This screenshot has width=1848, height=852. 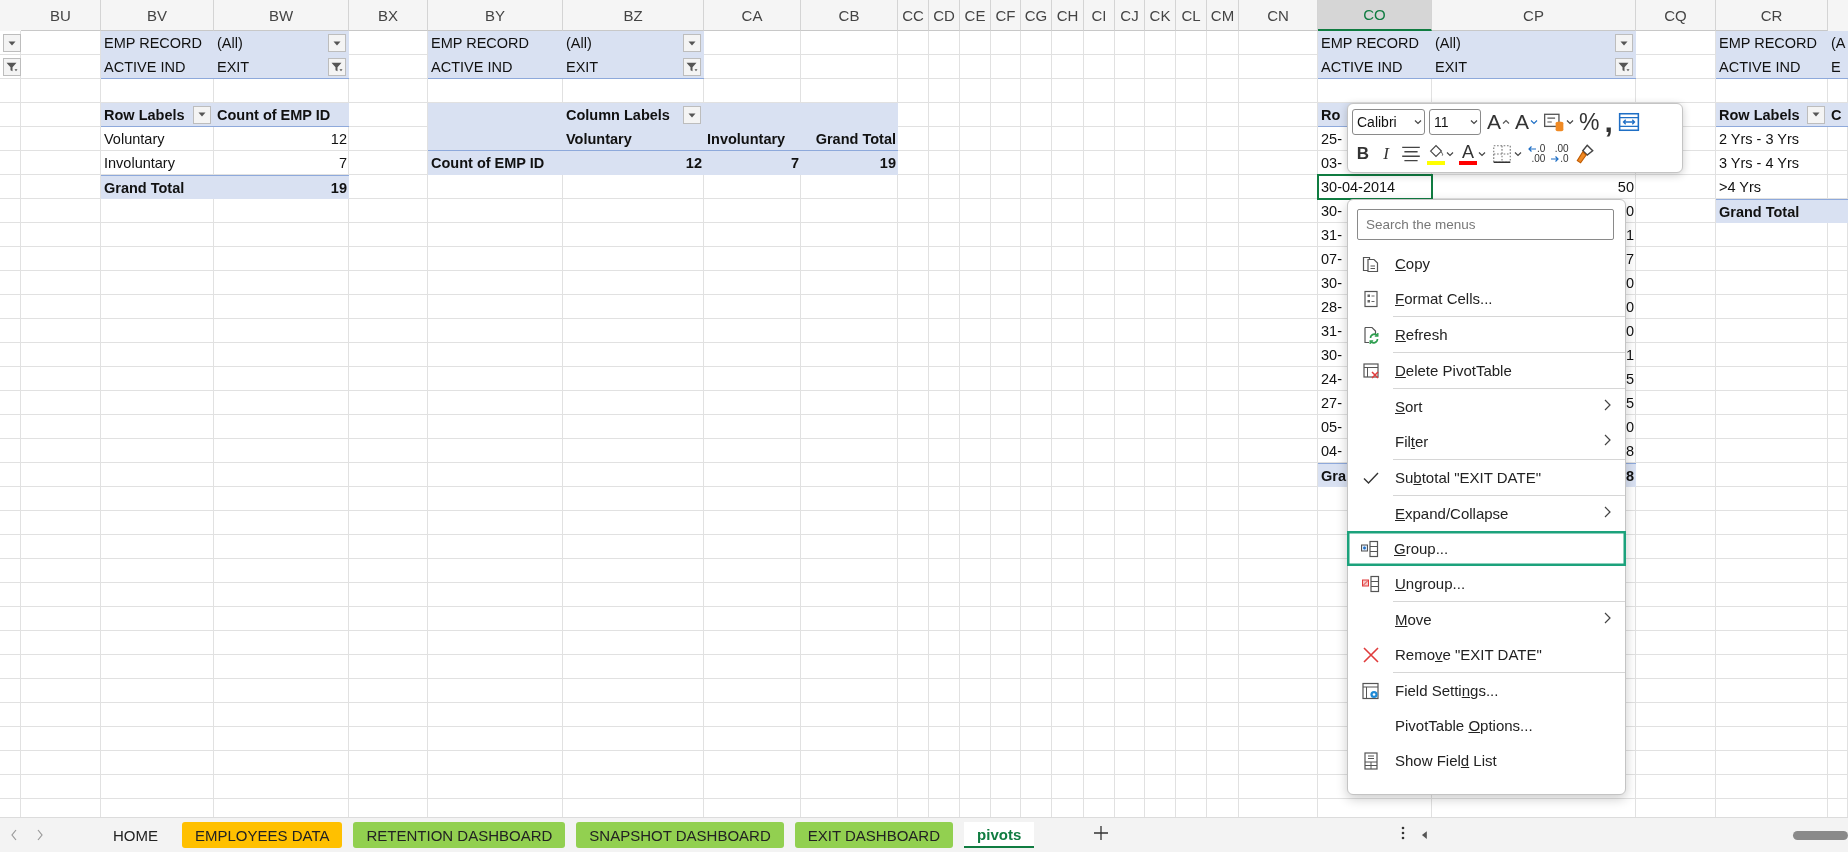 What do you see at coordinates (1486, 441) in the screenshot?
I see `menu-item: Filter` at bounding box center [1486, 441].